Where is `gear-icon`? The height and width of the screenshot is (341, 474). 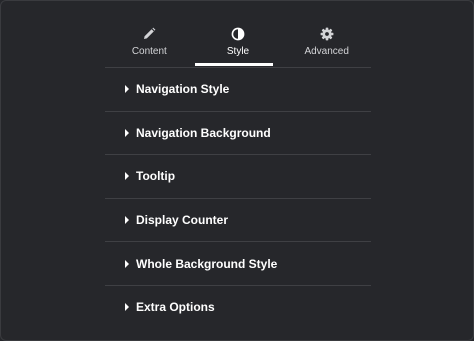 gear-icon is located at coordinates (326, 34).